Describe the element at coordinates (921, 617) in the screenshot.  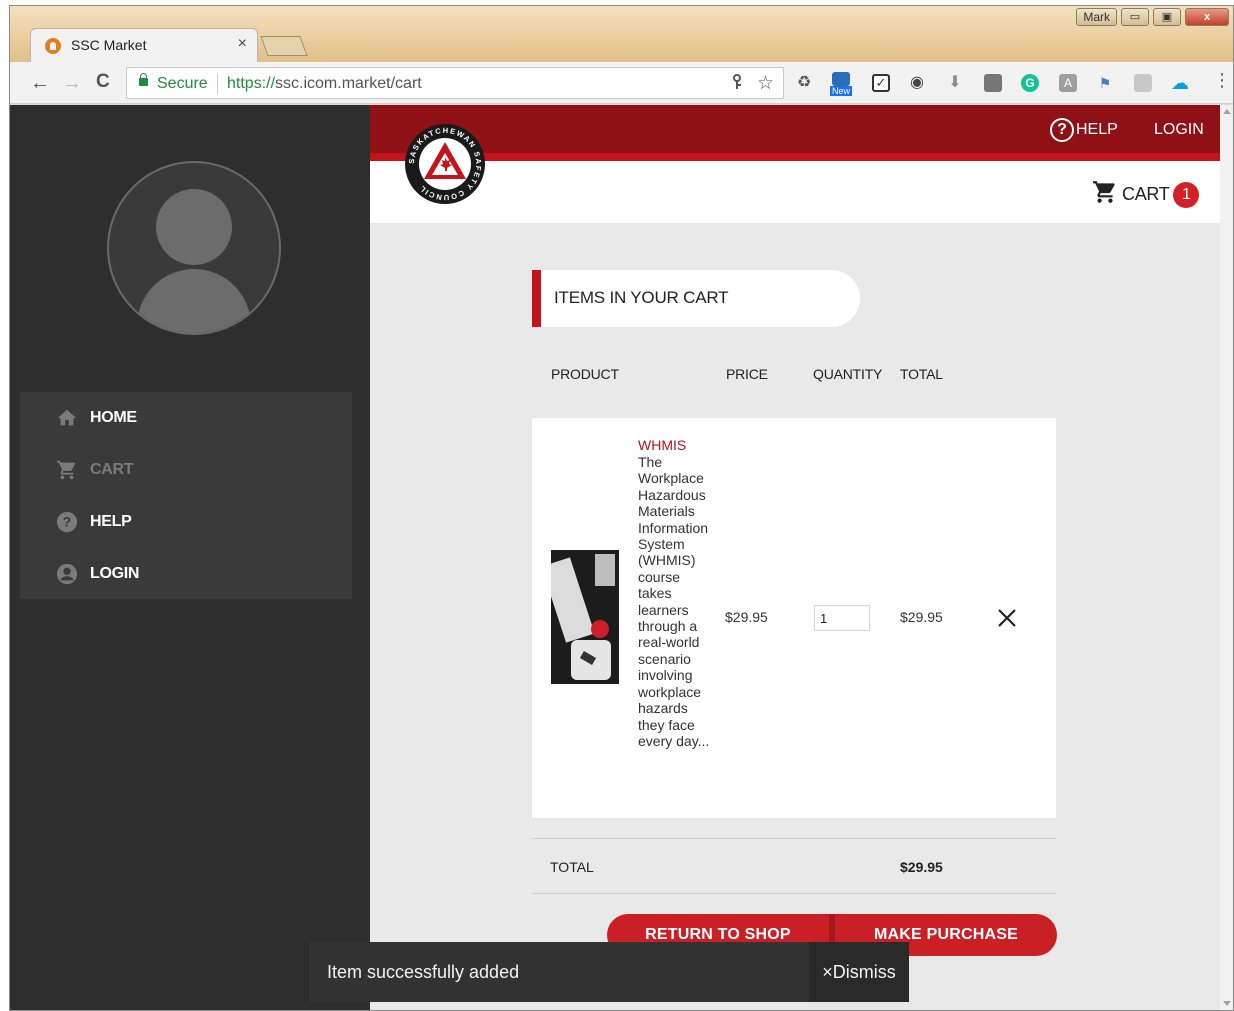
I see `line-total: $29.95` at that location.